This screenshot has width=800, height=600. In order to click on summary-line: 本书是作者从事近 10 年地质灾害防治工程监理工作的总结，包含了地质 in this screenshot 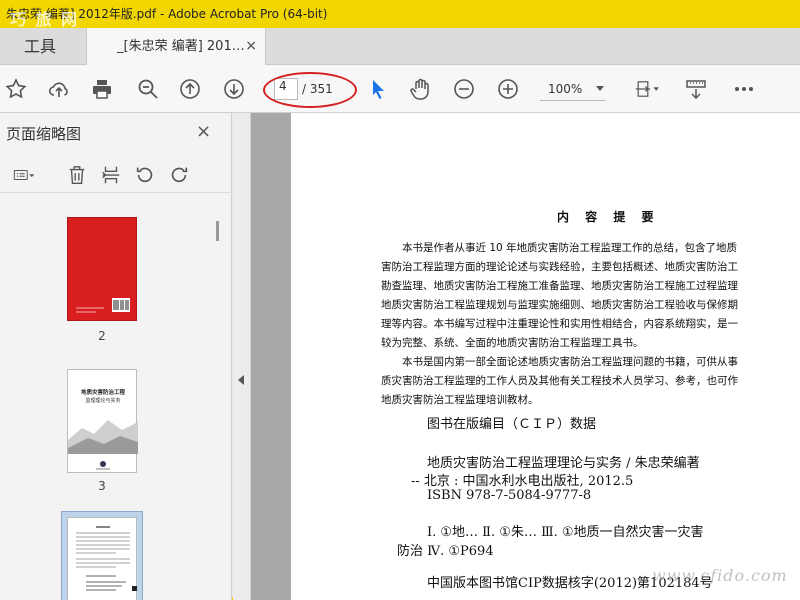, I will do `click(559, 248)`.